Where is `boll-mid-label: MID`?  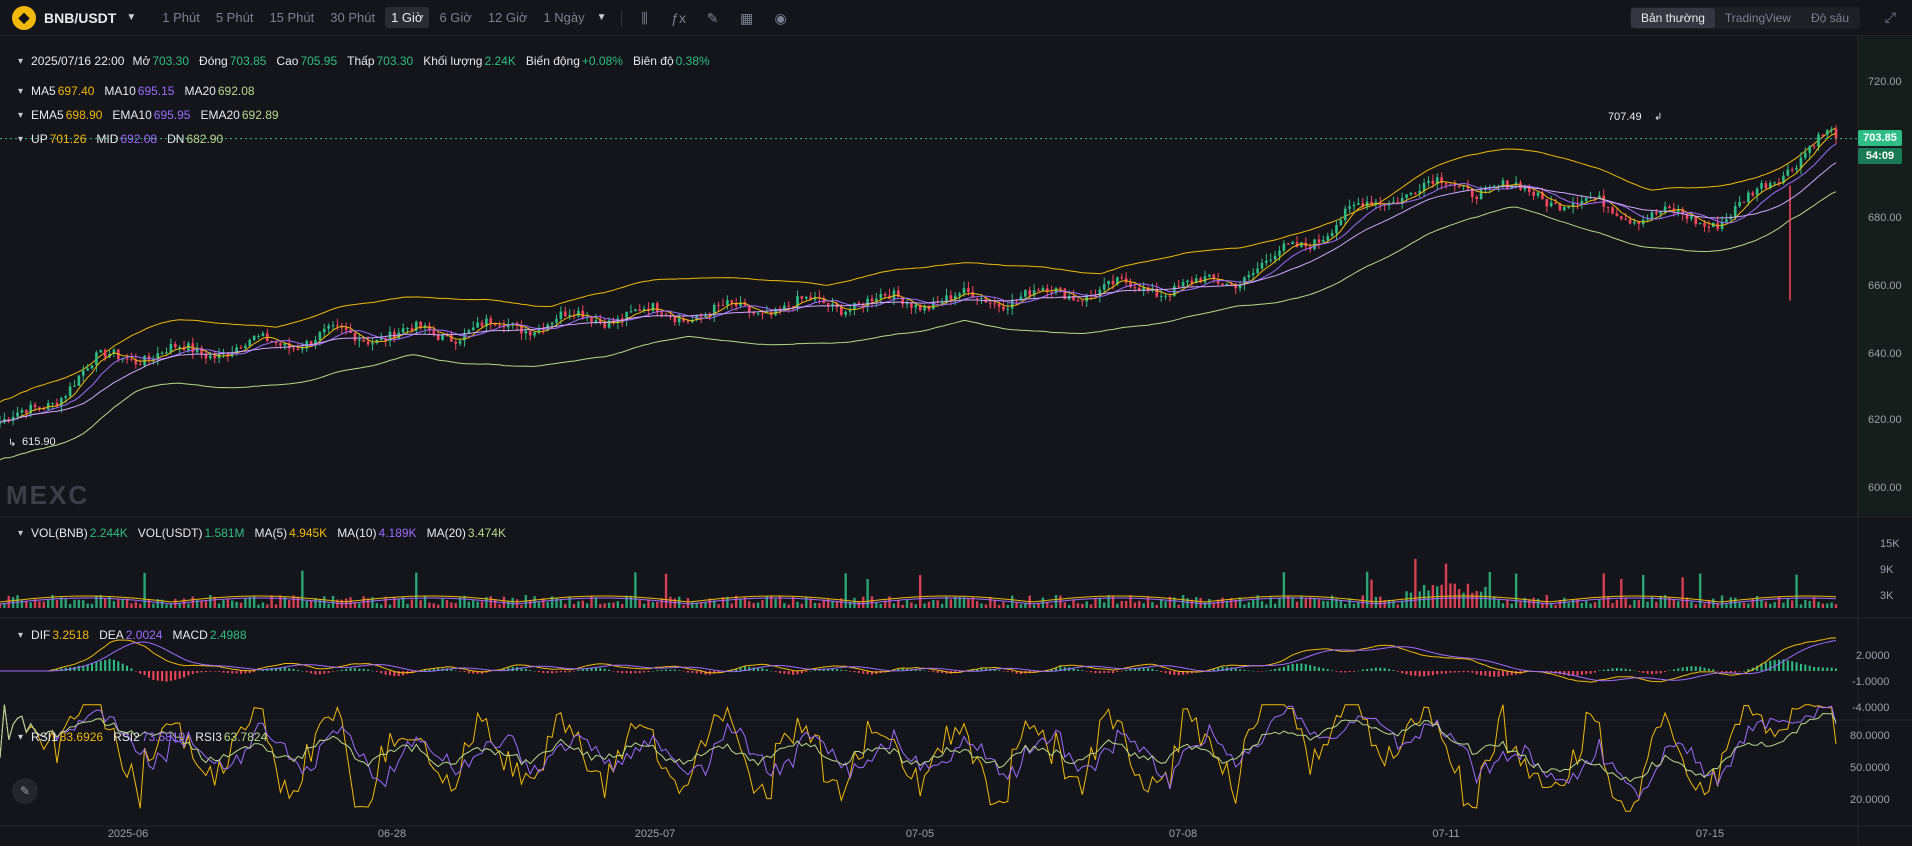 boll-mid-label: MID is located at coordinates (107, 139).